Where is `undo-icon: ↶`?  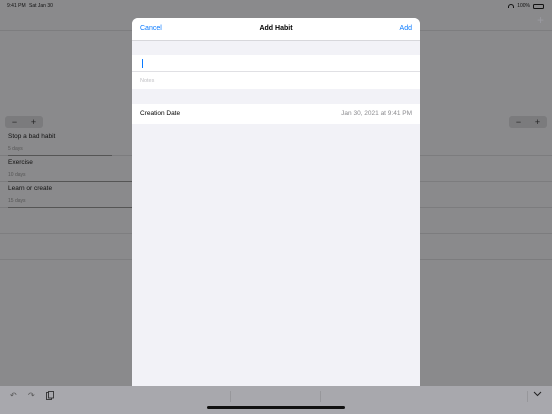
undo-icon: ↶ is located at coordinates (13, 395).